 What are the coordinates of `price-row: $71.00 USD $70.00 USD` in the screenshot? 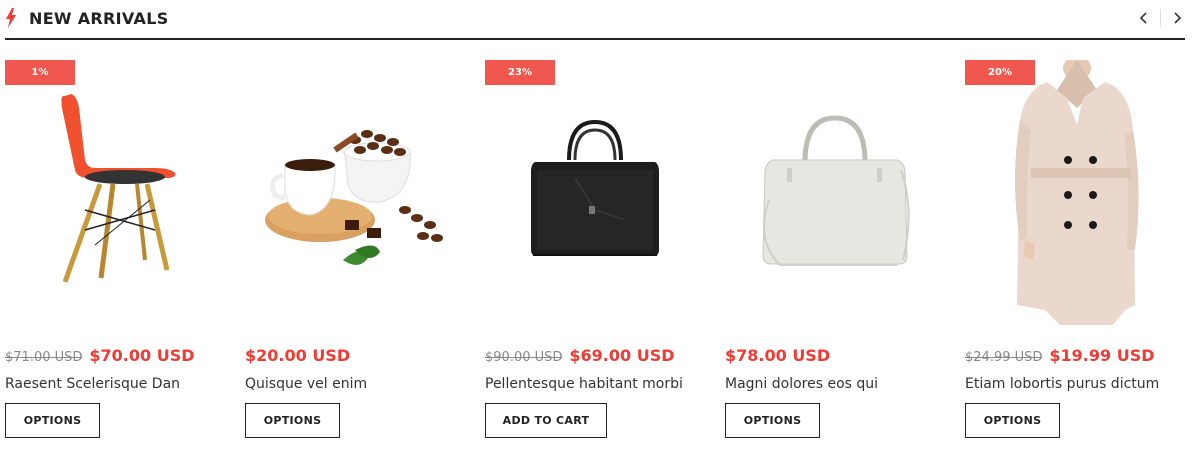 It's located at (100, 357).